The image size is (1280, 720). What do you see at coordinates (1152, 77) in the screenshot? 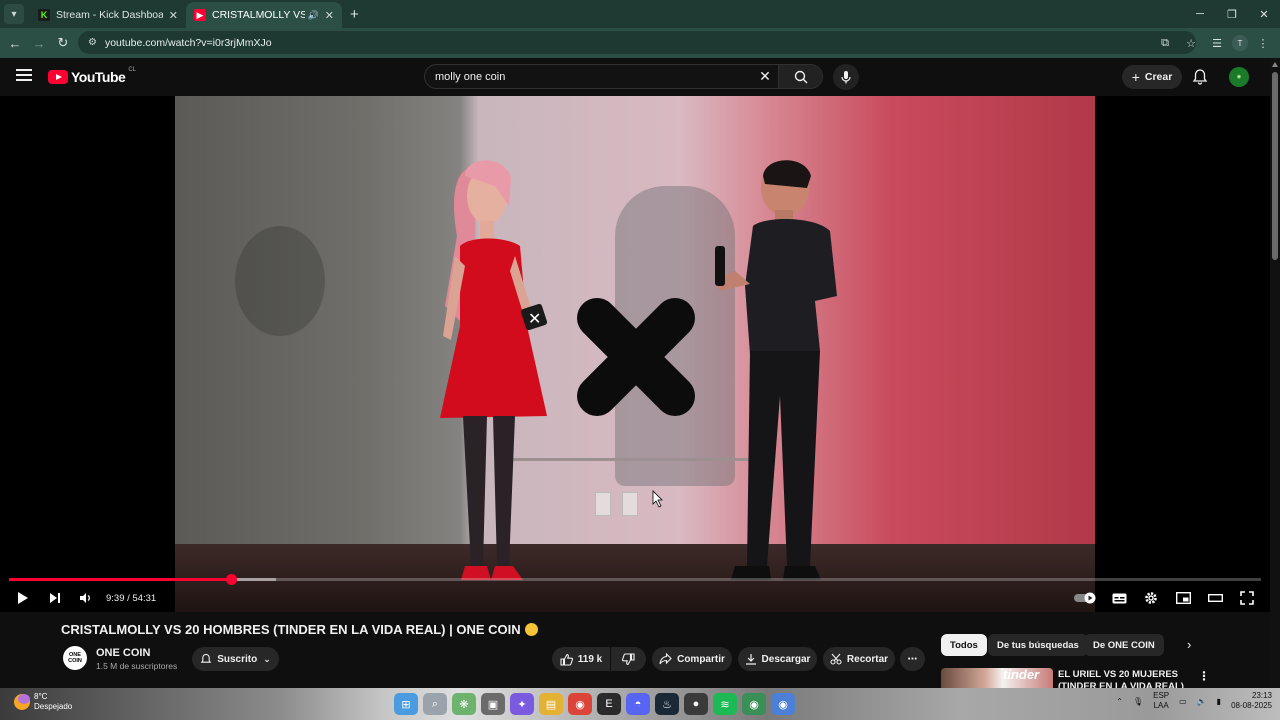
I see `create-button: + Crear` at bounding box center [1152, 77].